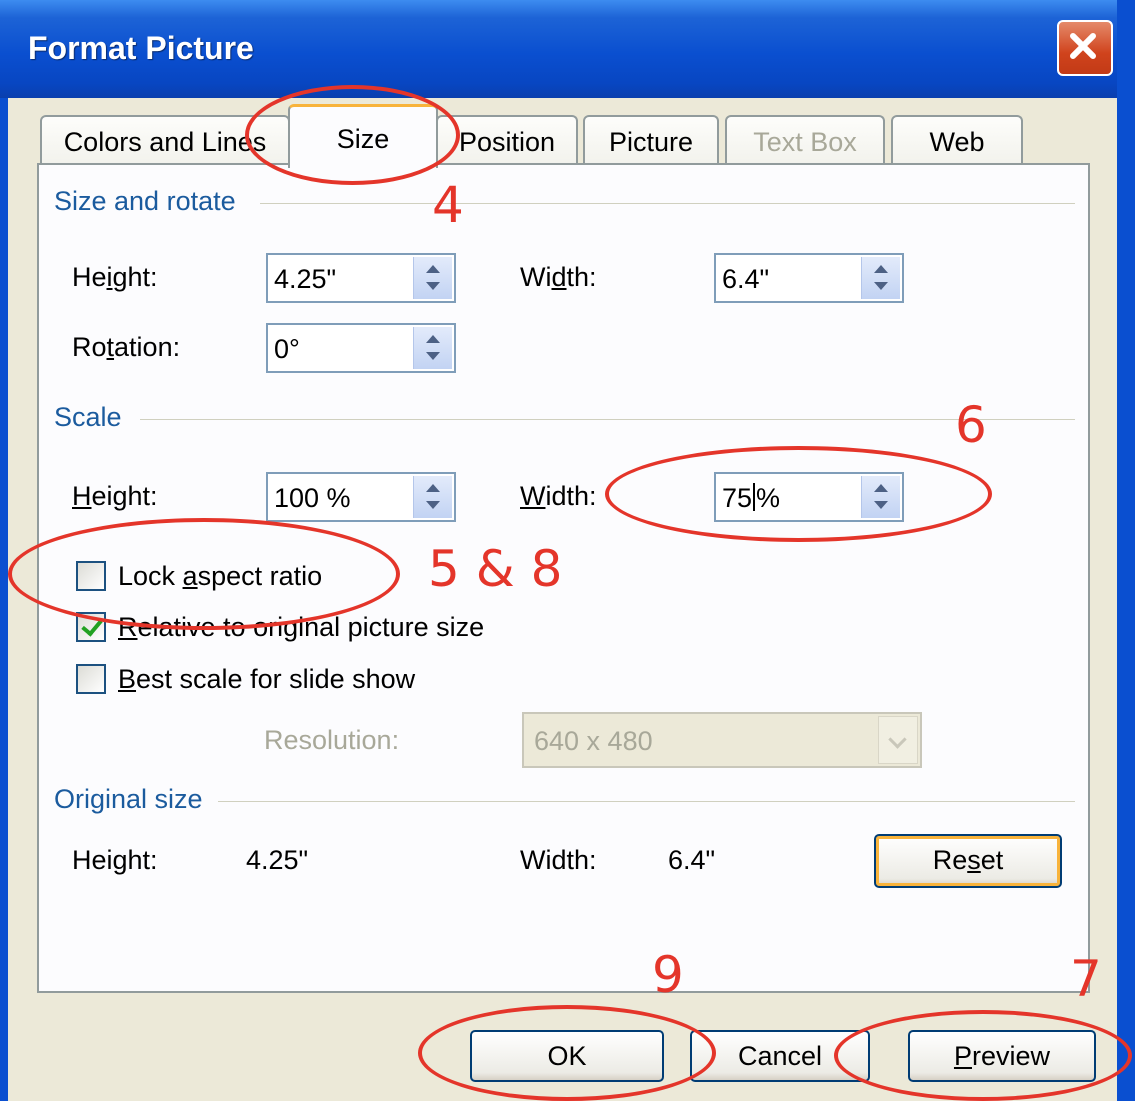 Image resolution: width=1135 pixels, height=1101 pixels. What do you see at coordinates (141, 48) in the screenshot?
I see `dialog-title: Format Picture` at bounding box center [141, 48].